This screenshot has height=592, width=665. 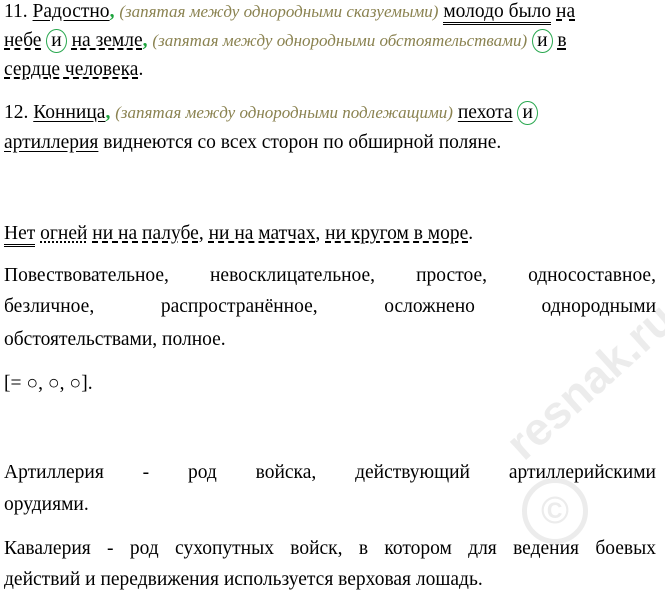 What do you see at coordinates (71, 11) in the screenshot?
I see `predicate: Радостно` at bounding box center [71, 11].